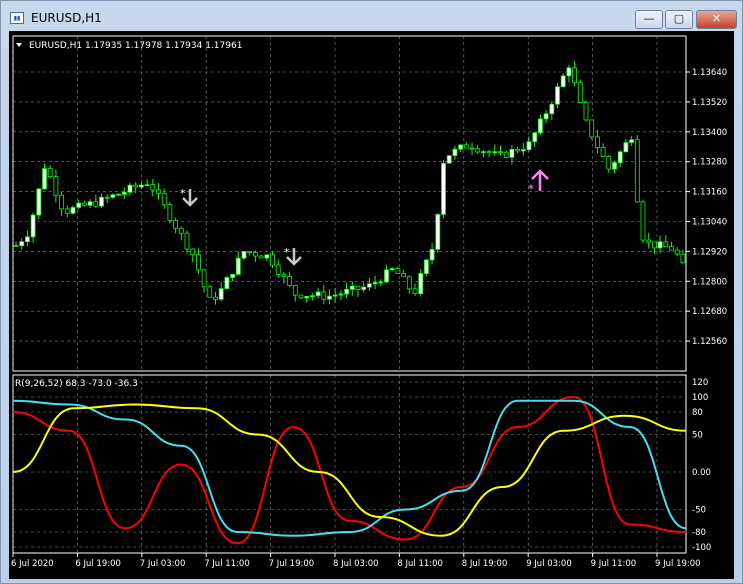  Describe the element at coordinates (700, 398) in the screenshot. I see `level-label: 100` at that location.